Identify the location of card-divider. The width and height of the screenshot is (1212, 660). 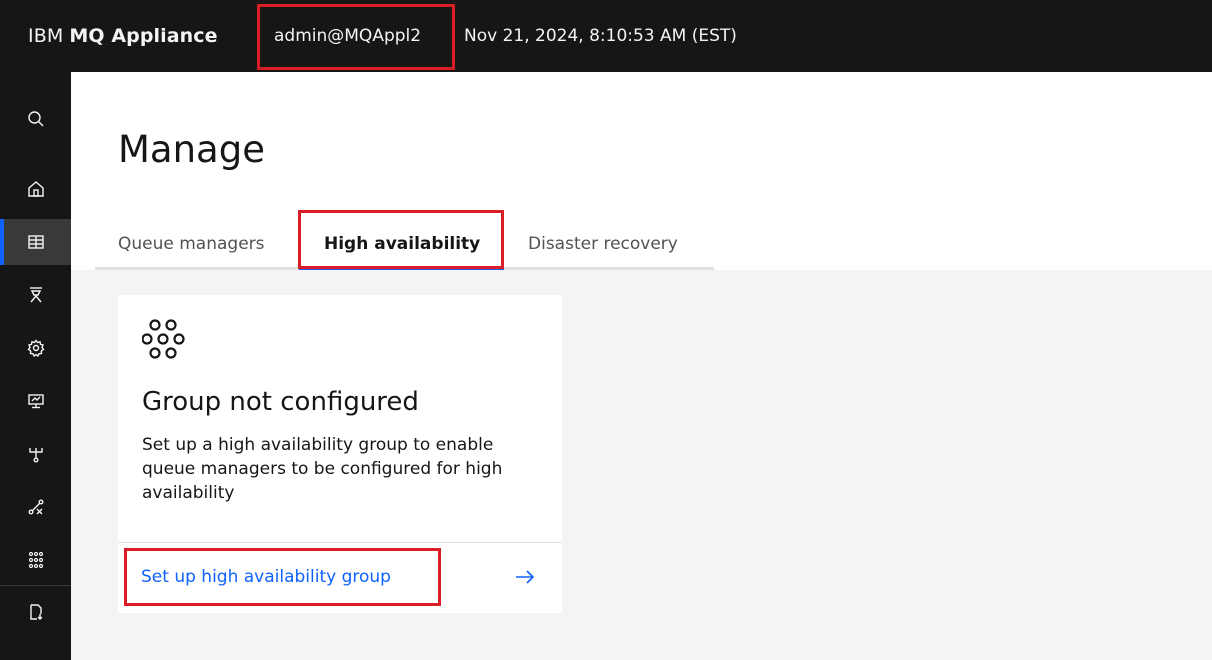
(340, 542).